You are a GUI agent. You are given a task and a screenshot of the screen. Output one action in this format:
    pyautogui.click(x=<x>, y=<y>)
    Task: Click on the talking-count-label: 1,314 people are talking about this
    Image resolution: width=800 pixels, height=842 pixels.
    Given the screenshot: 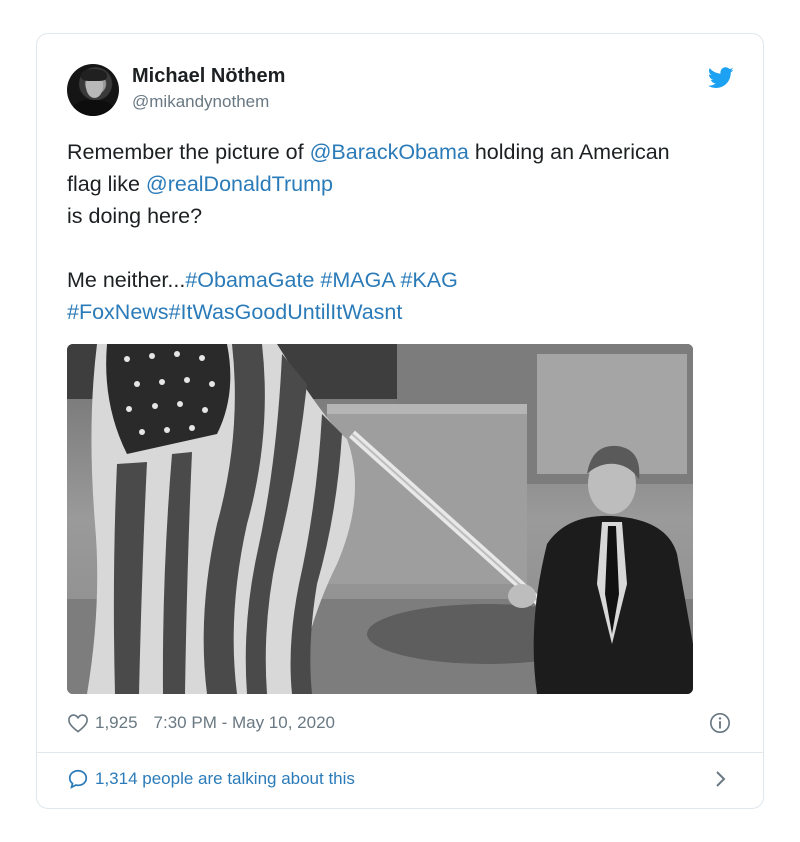 What is the action you would take?
    pyautogui.click(x=225, y=779)
    